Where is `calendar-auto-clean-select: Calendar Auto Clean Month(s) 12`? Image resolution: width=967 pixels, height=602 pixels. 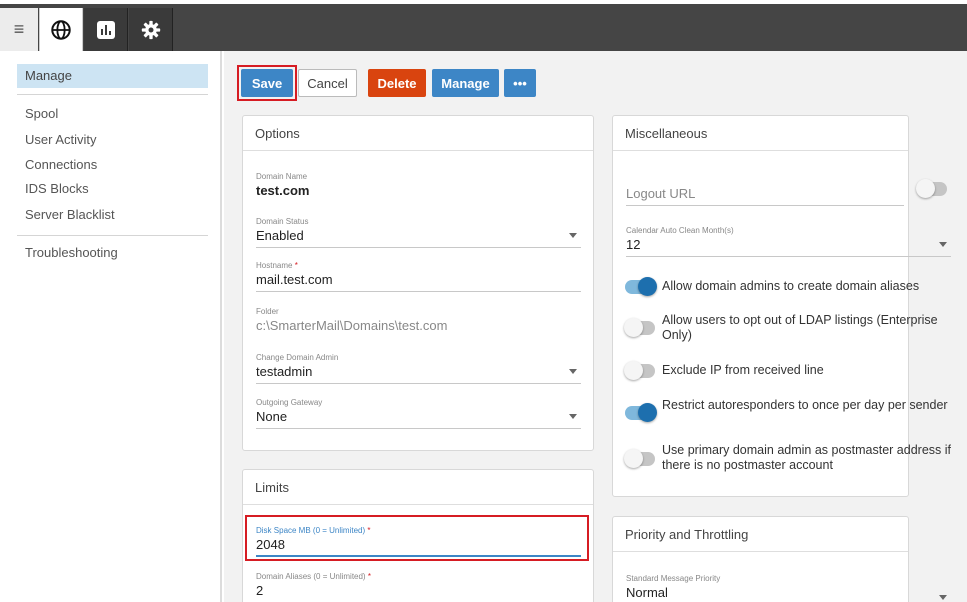
calendar-auto-clean-select: Calendar Auto Clean Month(s) 12 is located at coordinates (788, 241).